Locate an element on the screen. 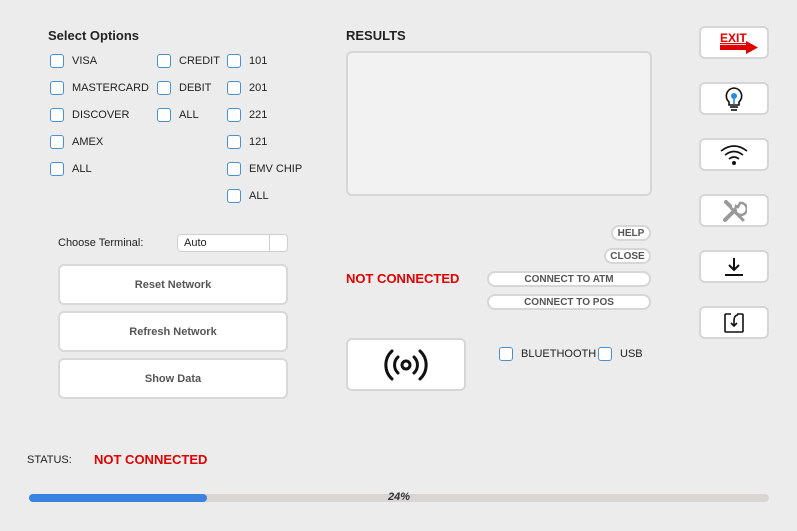 This screenshot has height=531, width=797. connection-status-text: NOT CONNECTED is located at coordinates (403, 278).